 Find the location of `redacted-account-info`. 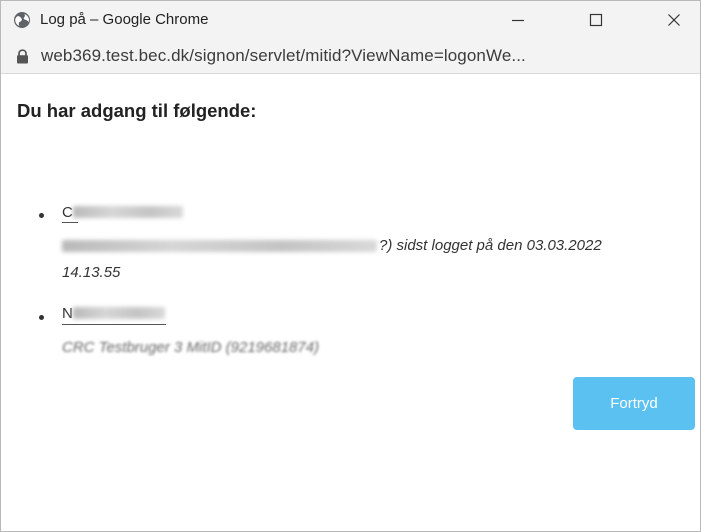

redacted-account-info is located at coordinates (219, 246).